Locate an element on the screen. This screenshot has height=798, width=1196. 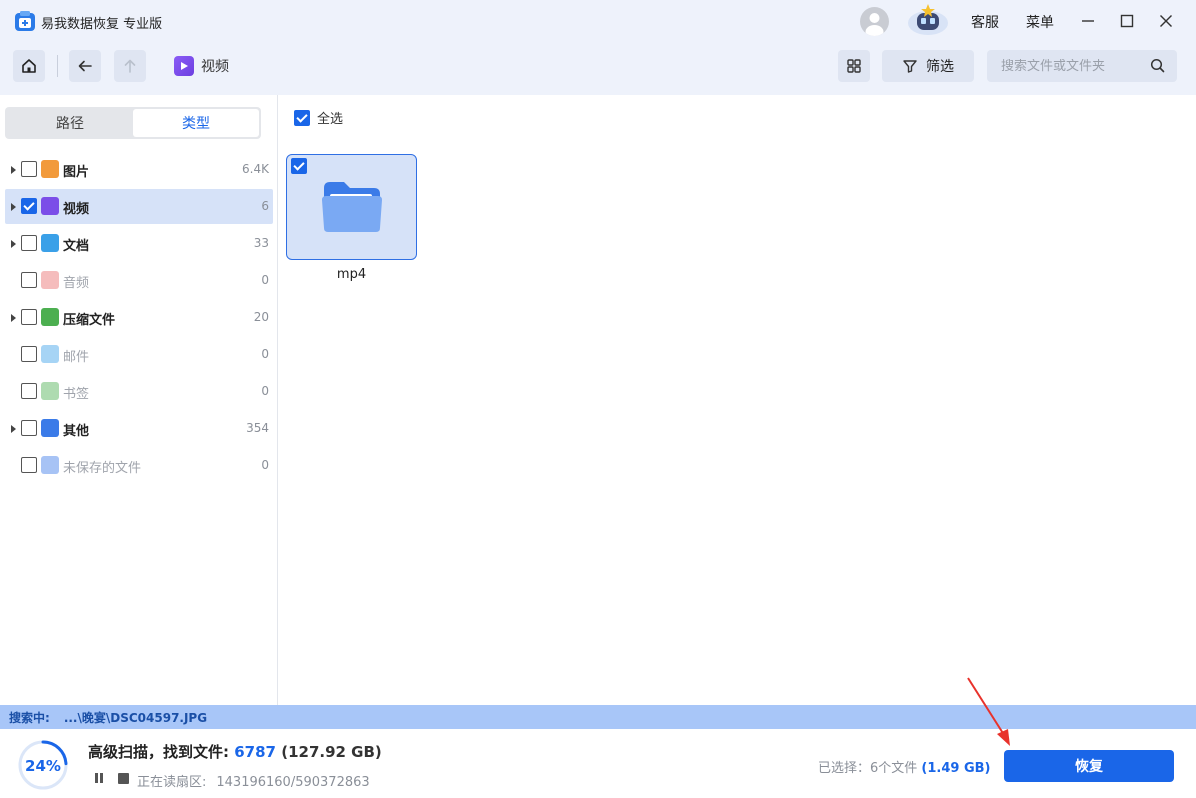
progress-percent: 24% is located at coordinates (43, 766).